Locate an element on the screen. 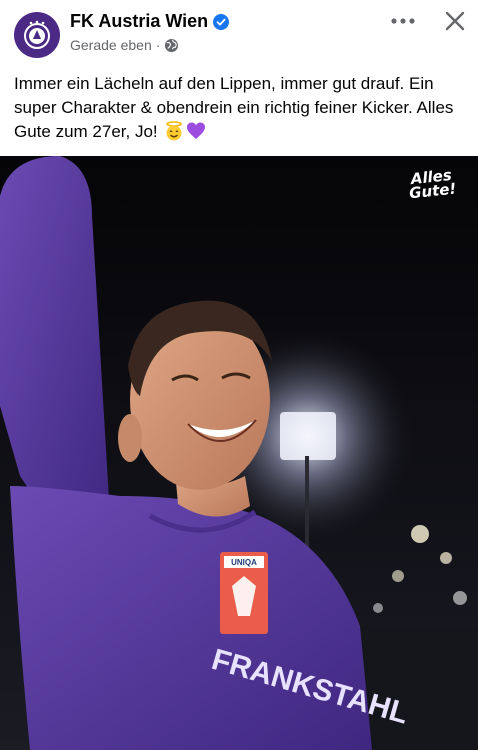 This screenshot has width=478, height=750. more-options-button is located at coordinates (403, 21).